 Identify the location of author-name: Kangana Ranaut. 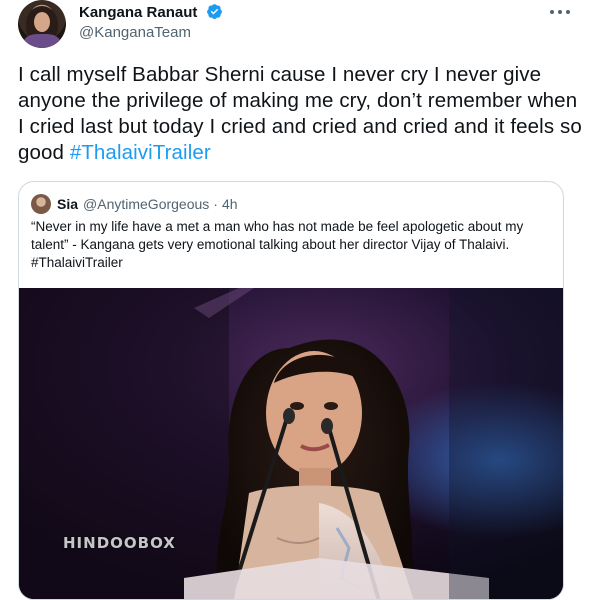
(138, 12).